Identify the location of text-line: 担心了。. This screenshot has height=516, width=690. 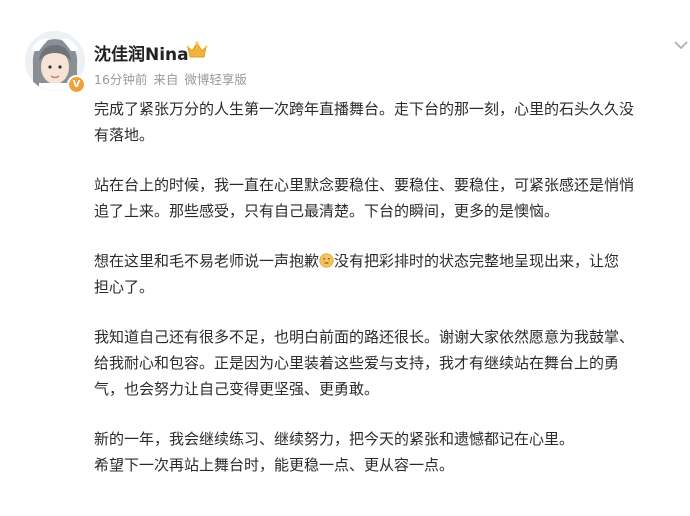
(124, 287).